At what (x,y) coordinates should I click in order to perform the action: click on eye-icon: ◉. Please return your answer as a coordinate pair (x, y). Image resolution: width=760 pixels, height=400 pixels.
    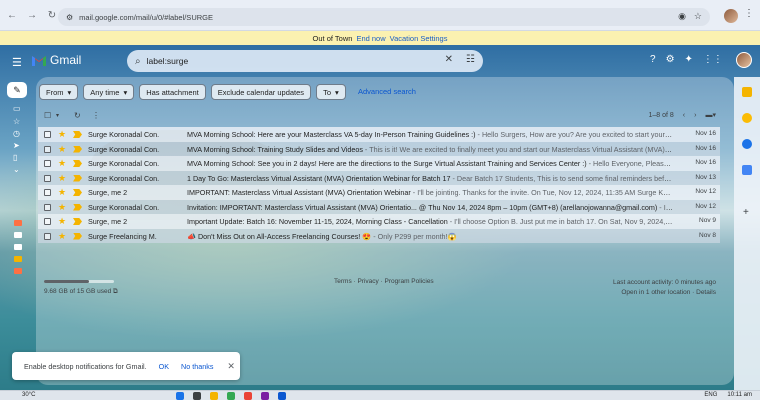
    Looking at the image, I should click on (682, 16).